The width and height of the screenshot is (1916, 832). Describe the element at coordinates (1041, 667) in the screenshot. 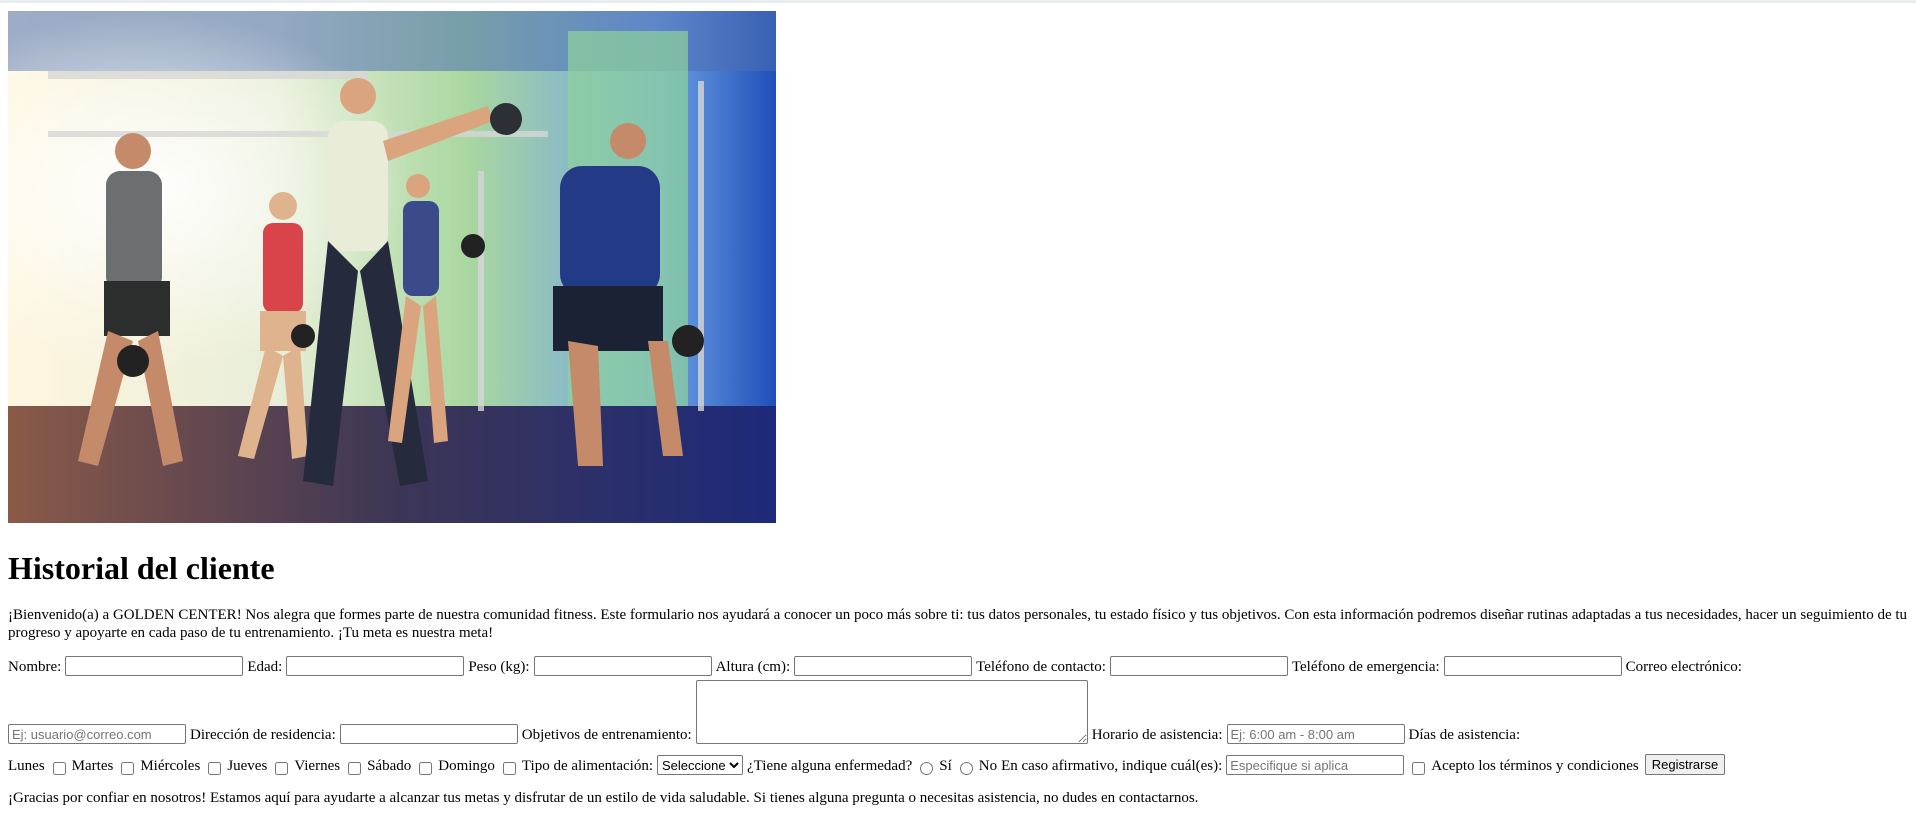

I see `telefono-label: Teléfono de contacto:` at that location.